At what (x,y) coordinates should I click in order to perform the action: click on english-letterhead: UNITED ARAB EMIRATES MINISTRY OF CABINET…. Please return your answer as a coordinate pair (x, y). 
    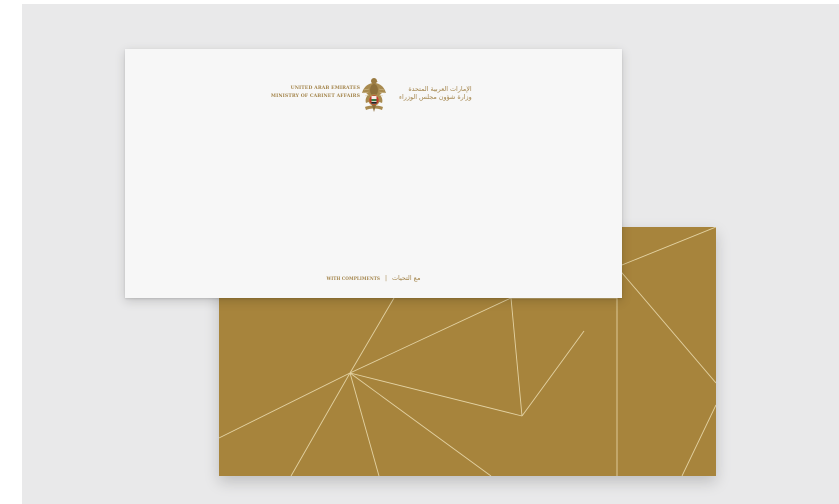
    Looking at the image, I should click on (315, 93).